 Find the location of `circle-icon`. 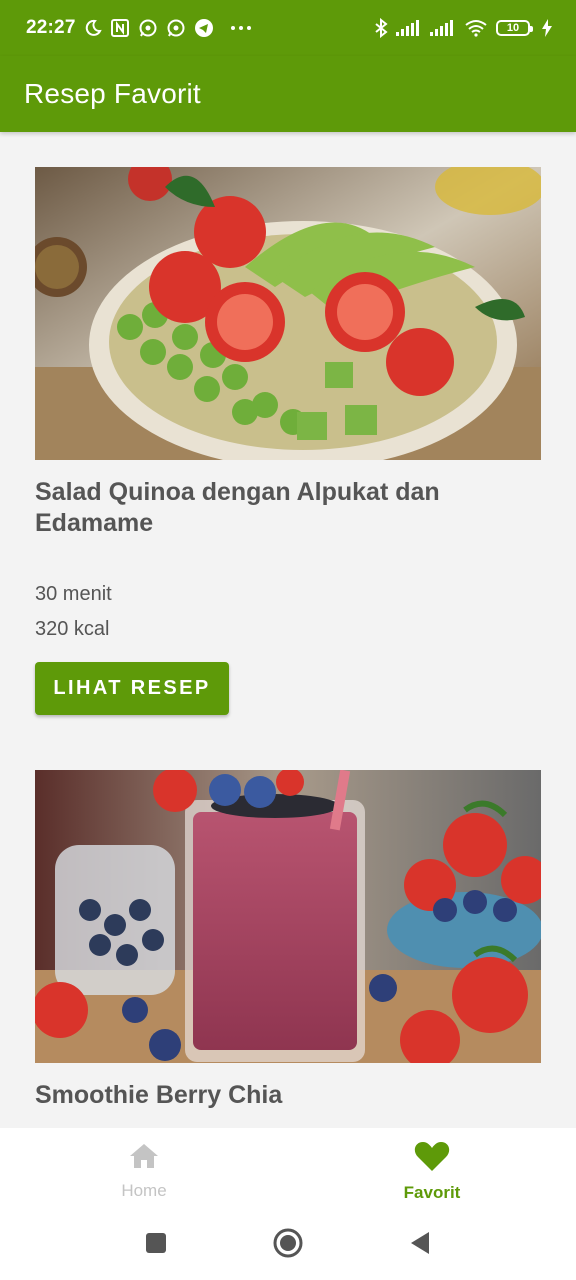

circle-icon is located at coordinates (288, 1245).